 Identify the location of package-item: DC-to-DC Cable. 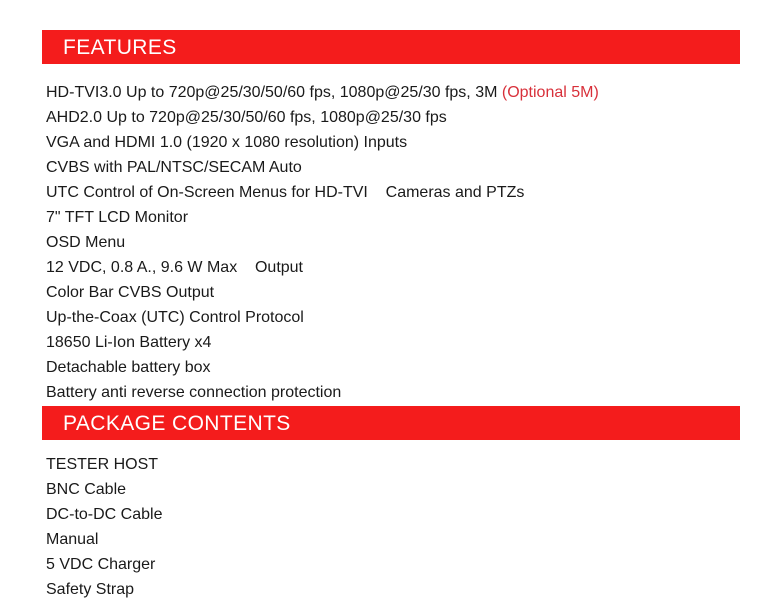
(104, 514).